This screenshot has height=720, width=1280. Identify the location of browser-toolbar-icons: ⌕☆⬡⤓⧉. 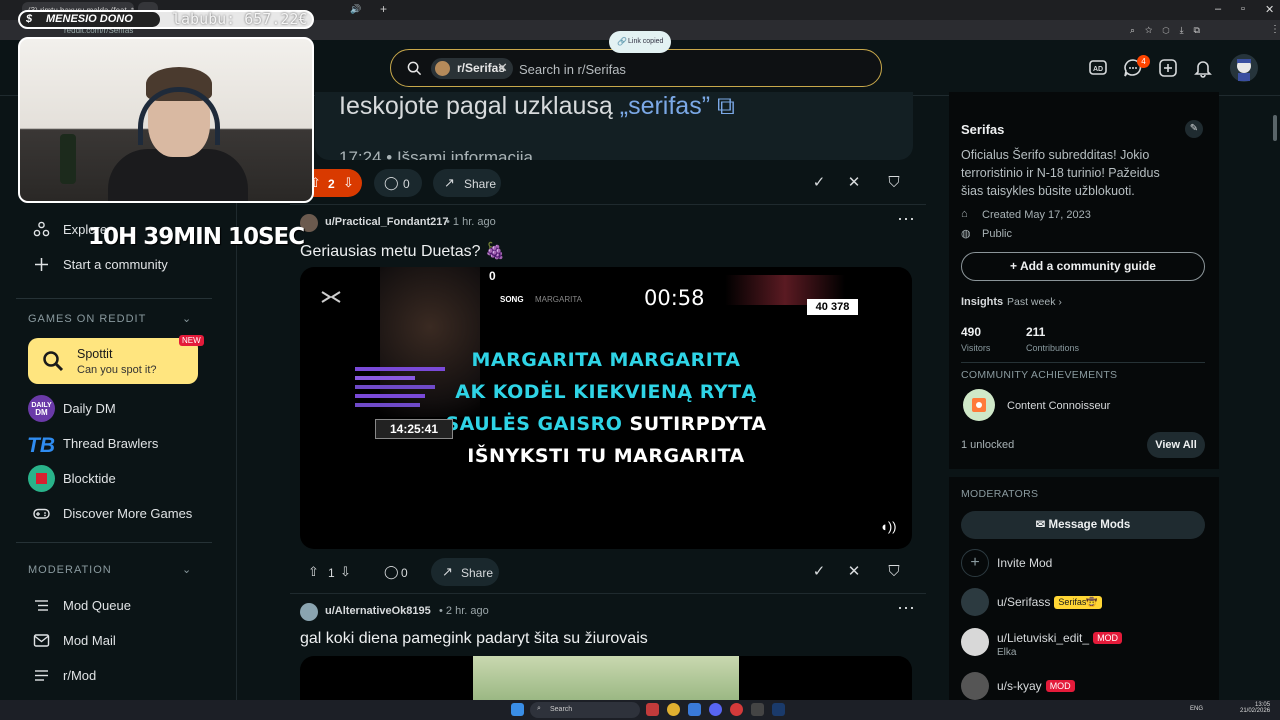
(1170, 30).